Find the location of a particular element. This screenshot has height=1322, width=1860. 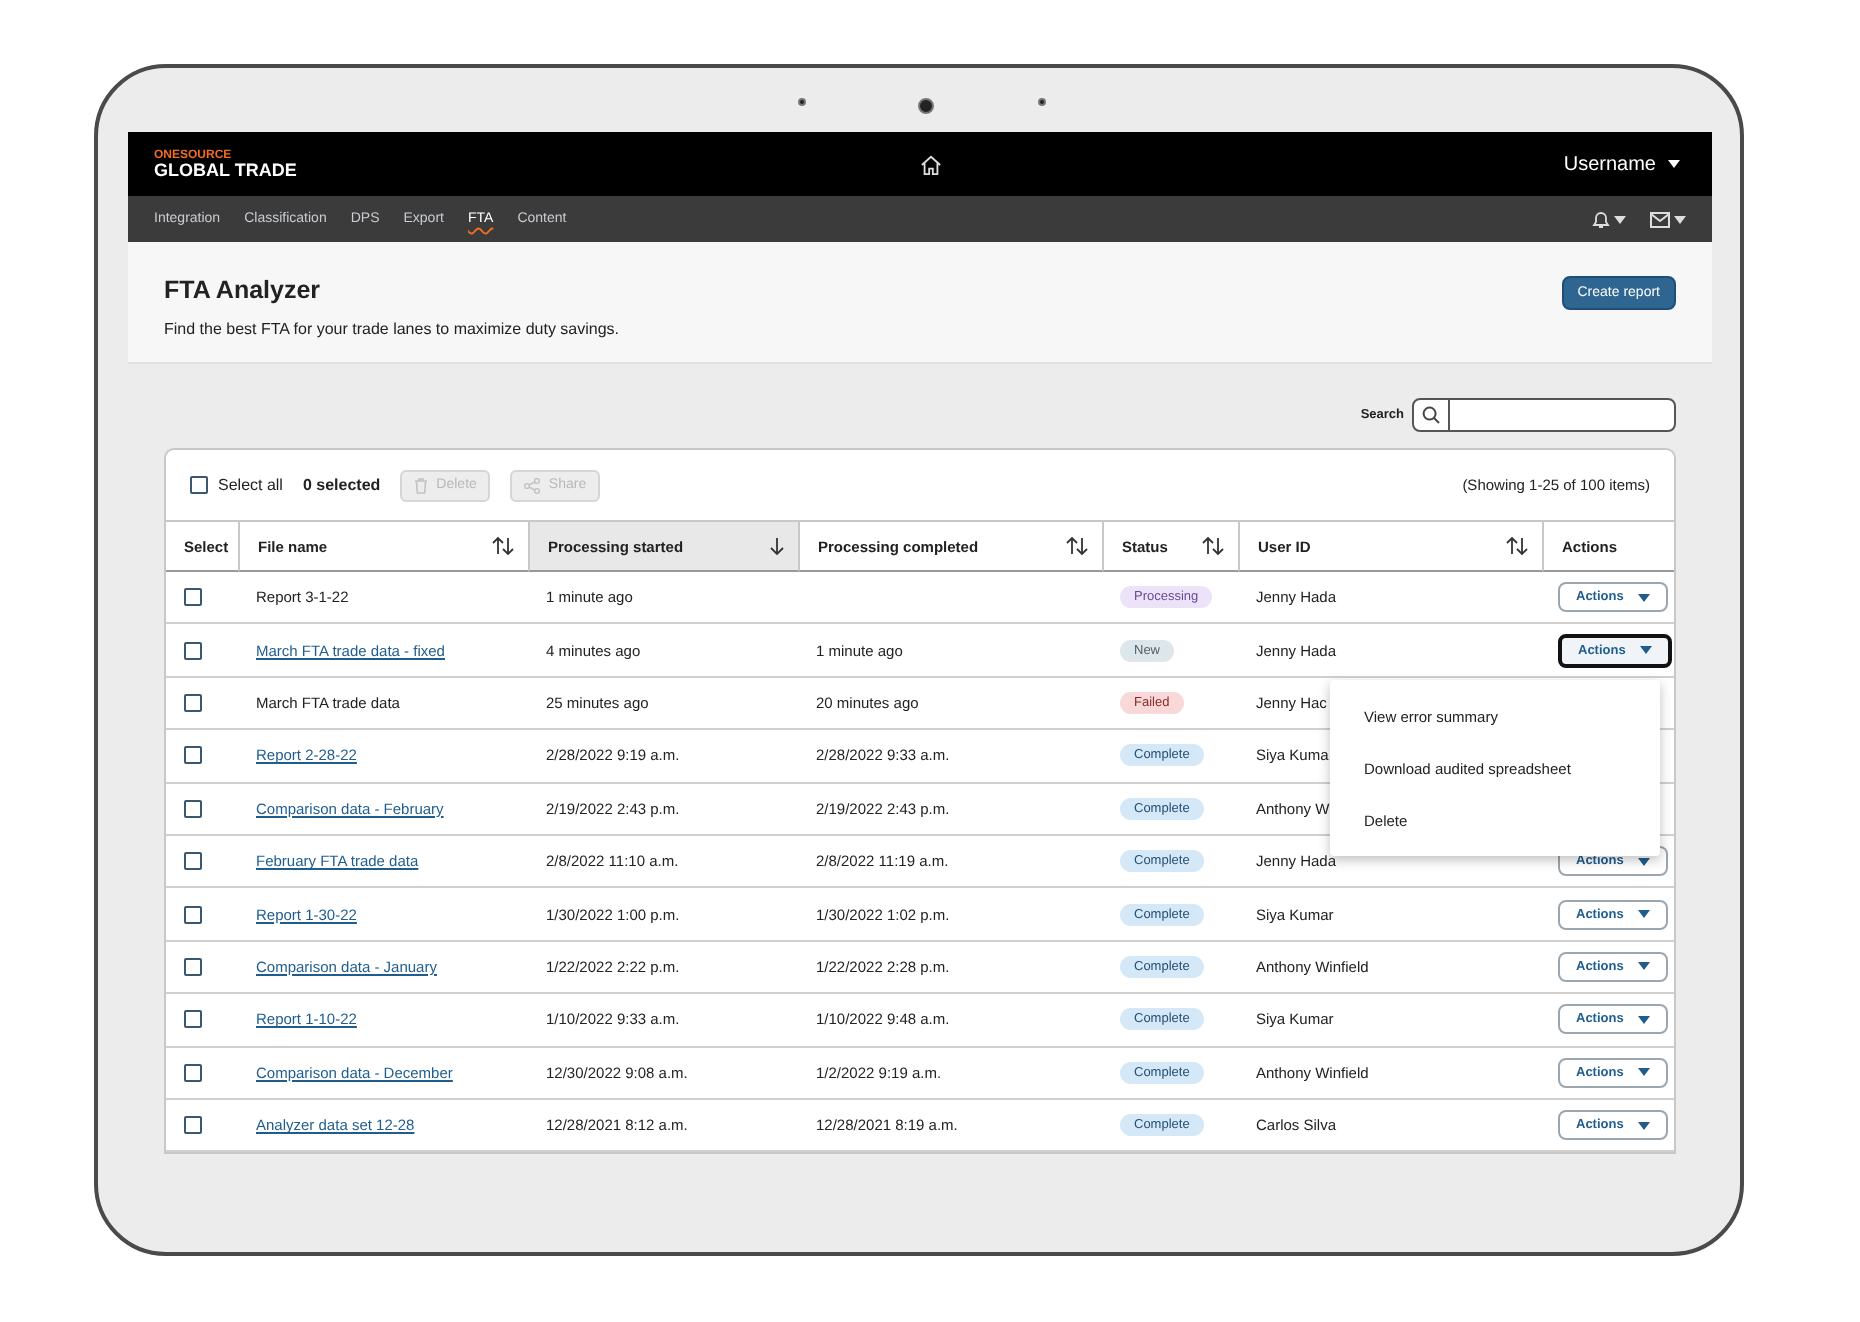

page-title: FTA Analyzer is located at coordinates (243, 290).